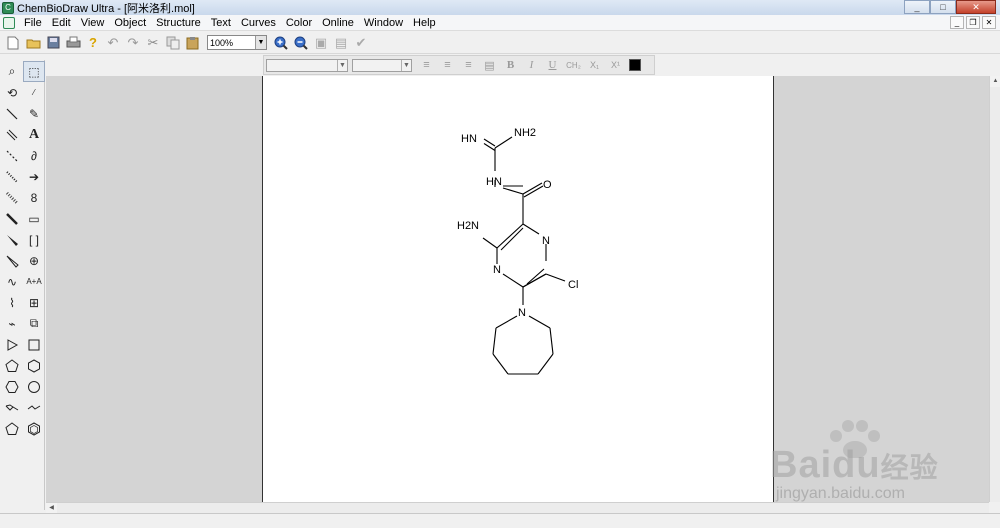  What do you see at coordinates (73, 43) in the screenshot?
I see `print-icon` at bounding box center [73, 43].